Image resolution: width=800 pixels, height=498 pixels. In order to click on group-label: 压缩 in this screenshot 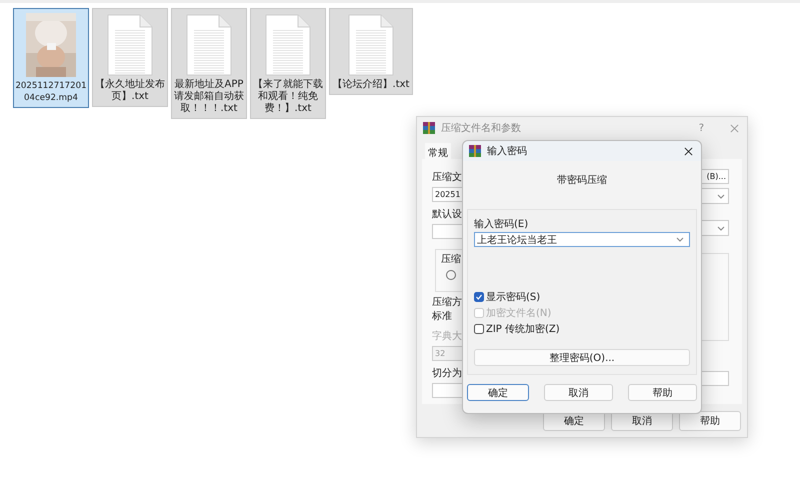, I will do `click(451, 260)`.